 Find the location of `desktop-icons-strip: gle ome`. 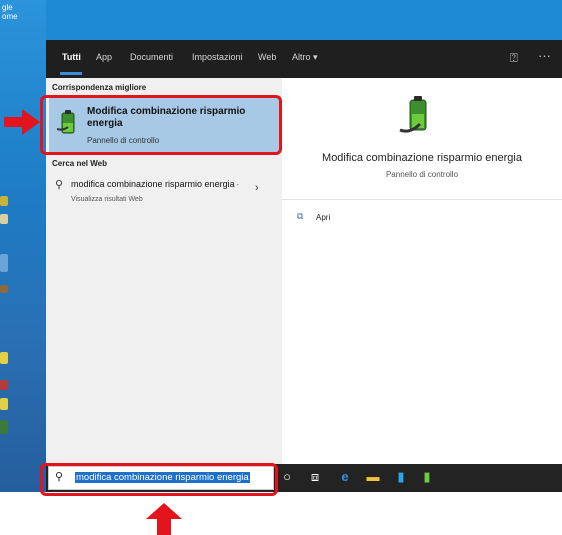

desktop-icons-strip: gle ome is located at coordinates (23, 246).